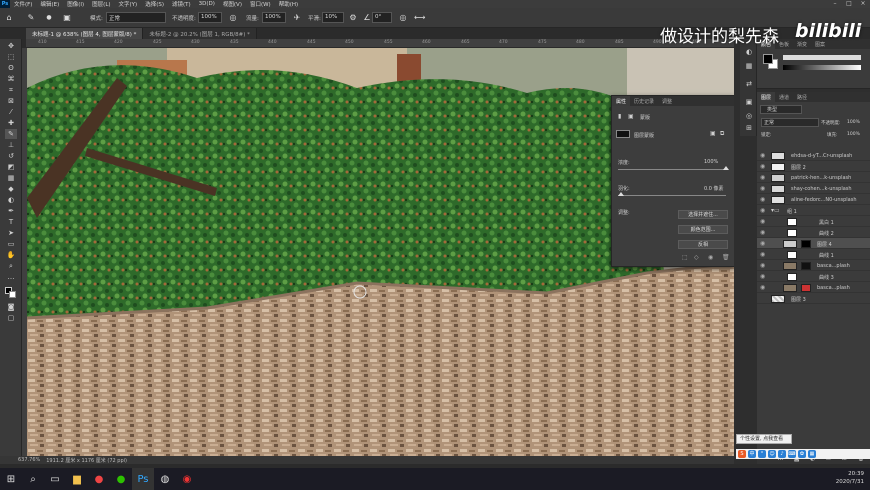 Image resolution: width=870 pixels, height=490 pixels. What do you see at coordinates (685, 257) in the screenshot?
I see `load-selection-icon: ⬚` at bounding box center [685, 257].